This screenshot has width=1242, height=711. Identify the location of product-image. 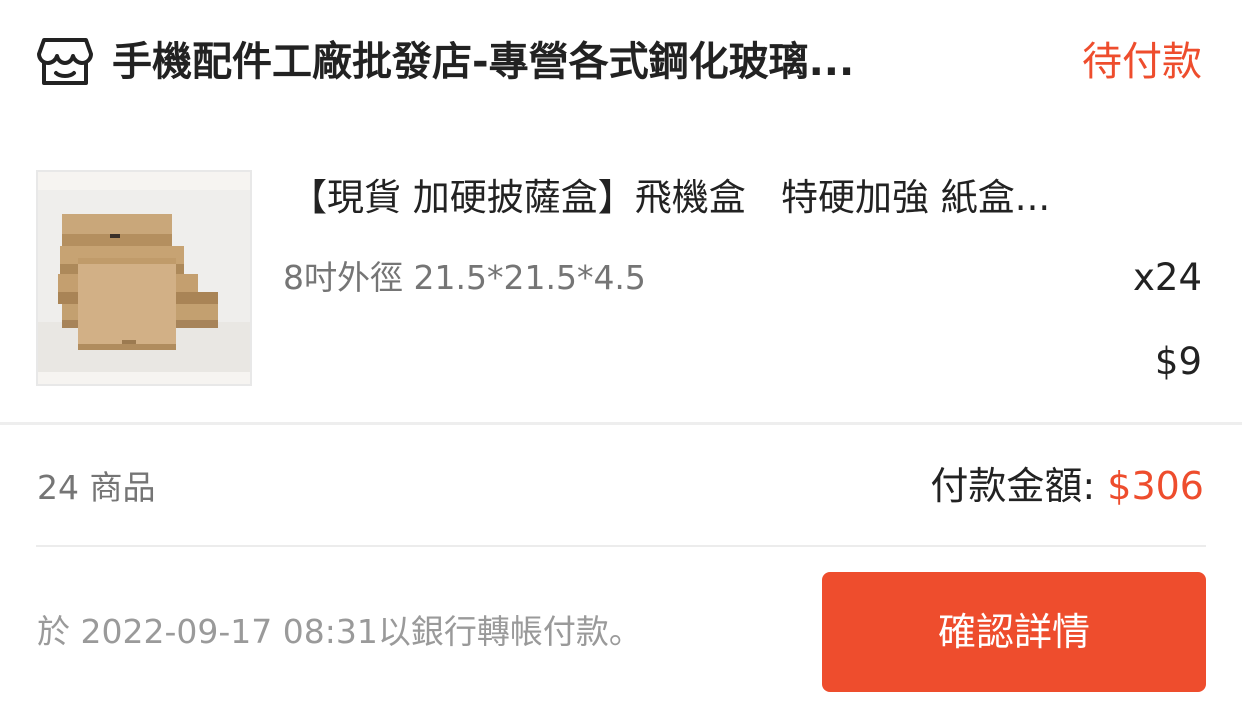
(144, 278).